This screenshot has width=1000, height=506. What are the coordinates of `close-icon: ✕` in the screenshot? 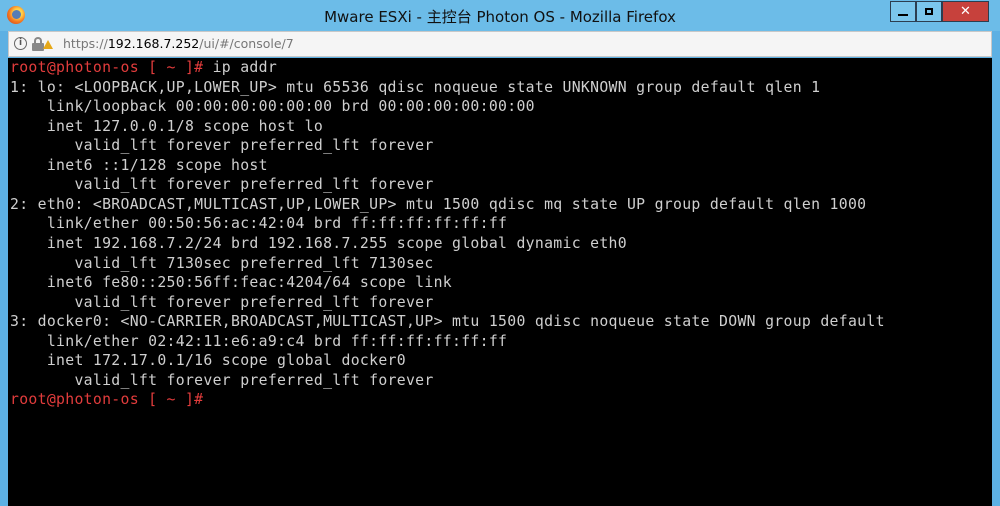 It's located at (965, 11).